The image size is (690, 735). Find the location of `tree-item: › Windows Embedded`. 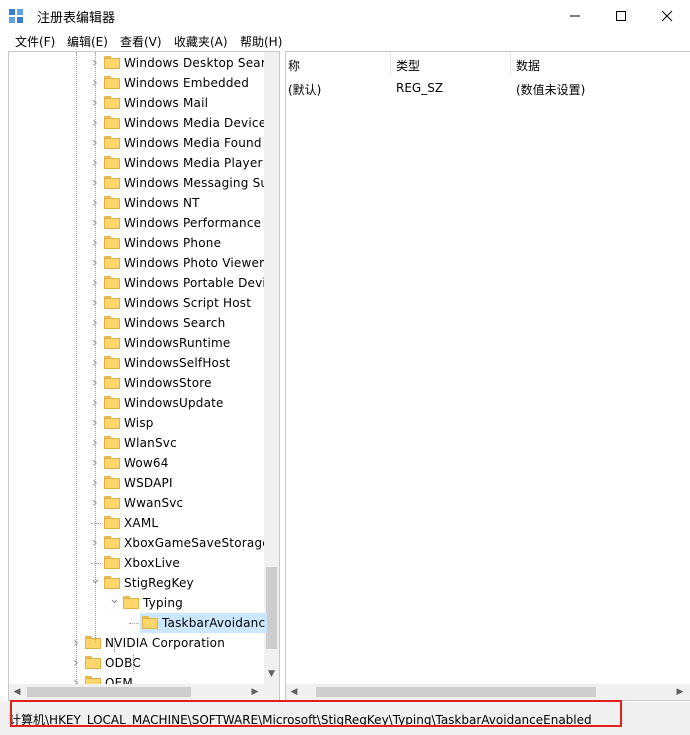

tree-item: › Windows Embedded is located at coordinates (136, 83).